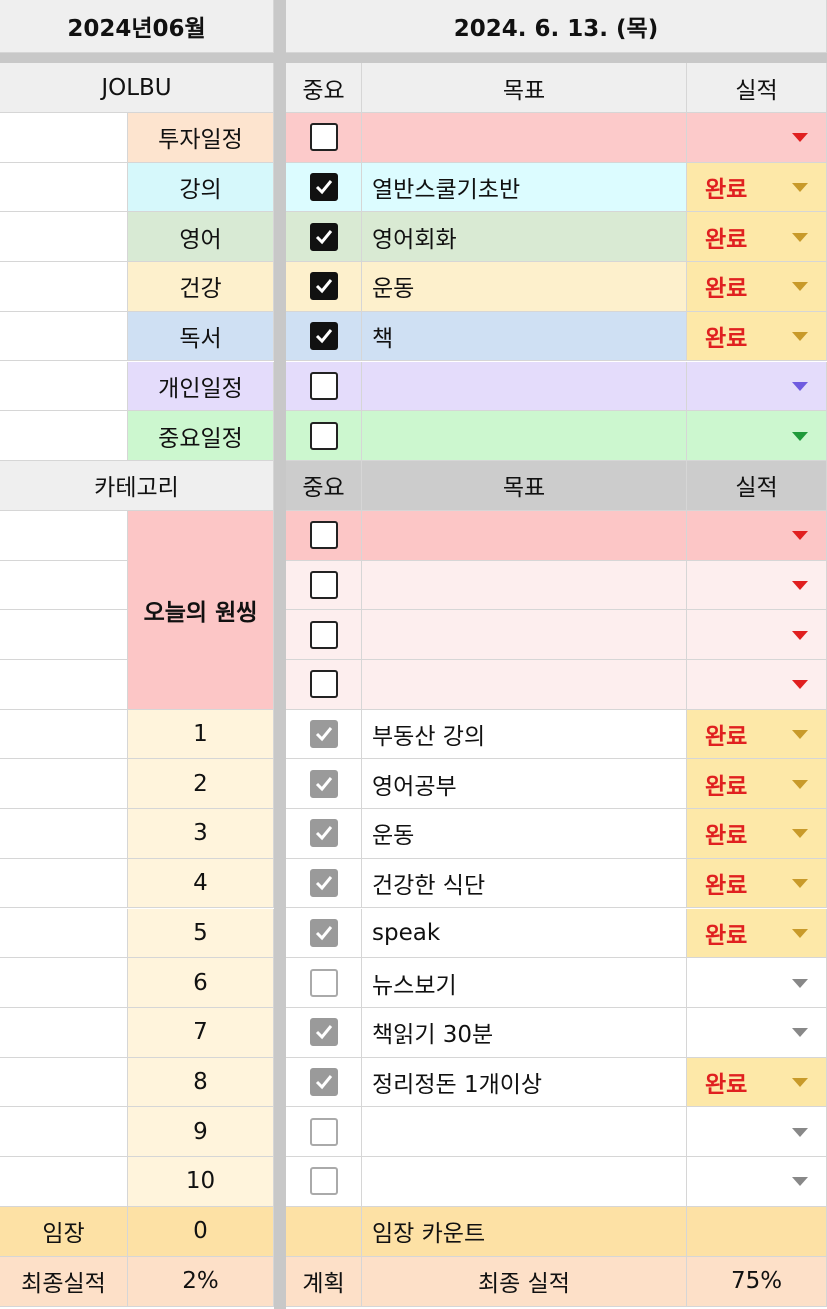 The height and width of the screenshot is (1309, 827). I want to click on column-divider, so click(280, 654).